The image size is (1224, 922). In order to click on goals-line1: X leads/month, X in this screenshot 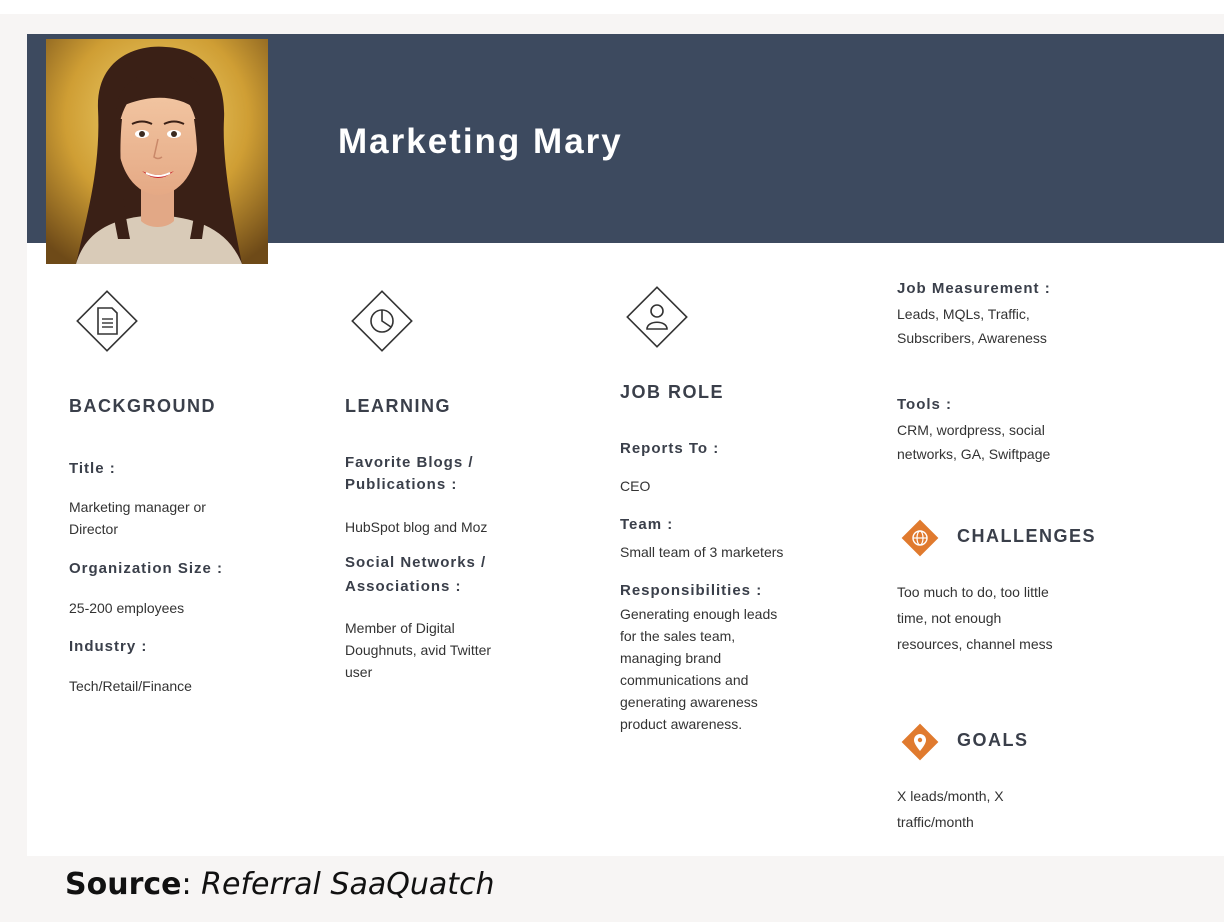, I will do `click(950, 796)`.